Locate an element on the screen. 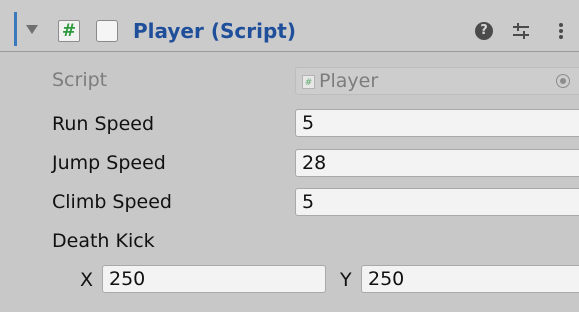 The width and height of the screenshot is (579, 312). script-file-icon: # is located at coordinates (308, 81).